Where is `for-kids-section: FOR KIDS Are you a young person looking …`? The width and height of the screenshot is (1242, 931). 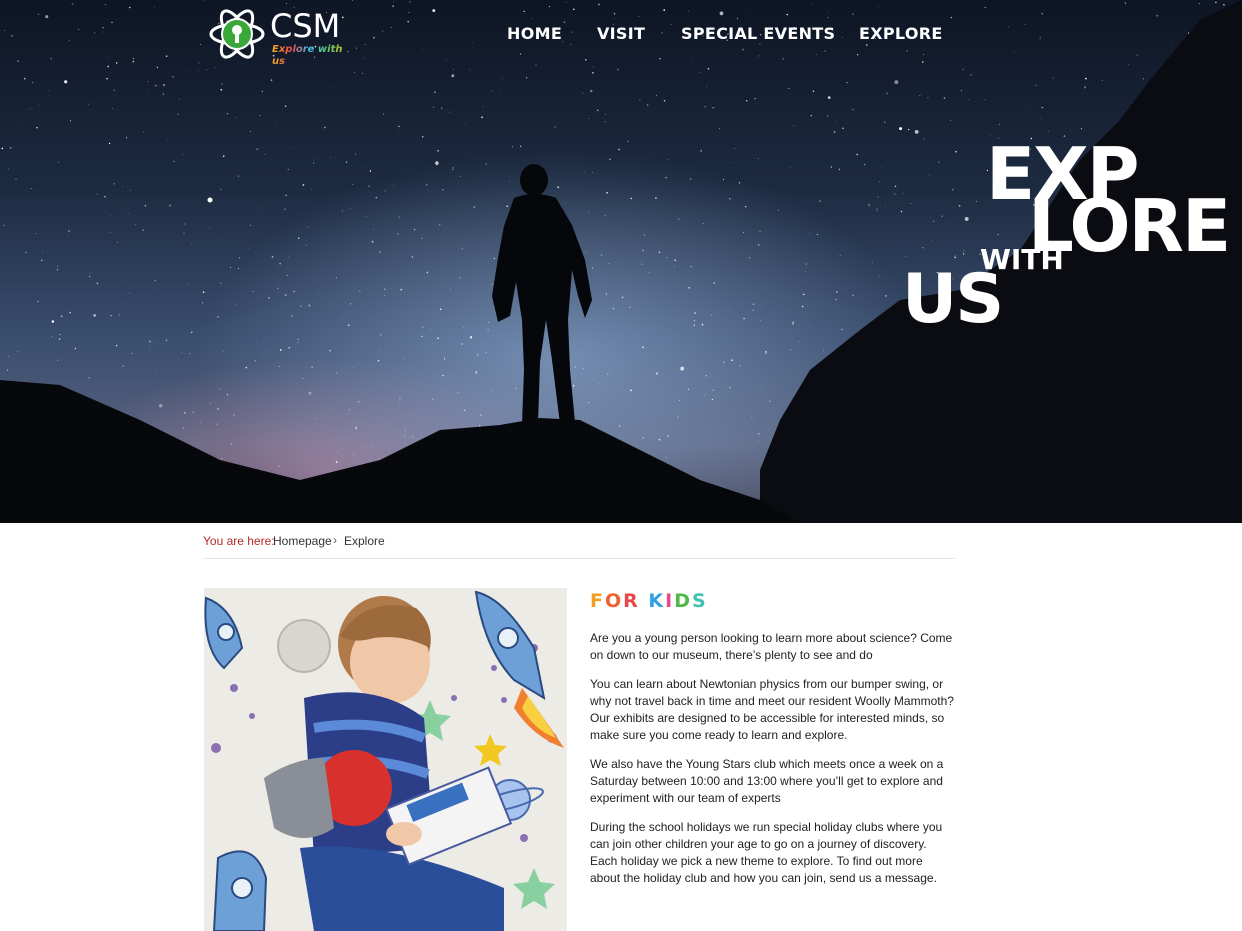
for-kids-section: FOR KIDS Are you a young person looking … is located at coordinates (772, 743).